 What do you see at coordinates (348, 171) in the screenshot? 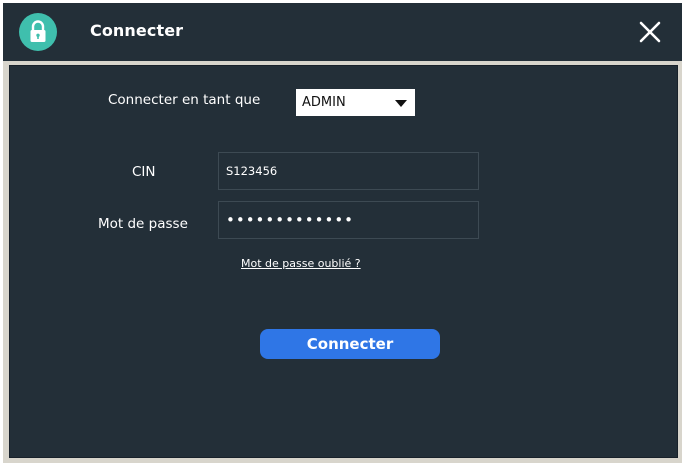
I see `cin-input` at bounding box center [348, 171].